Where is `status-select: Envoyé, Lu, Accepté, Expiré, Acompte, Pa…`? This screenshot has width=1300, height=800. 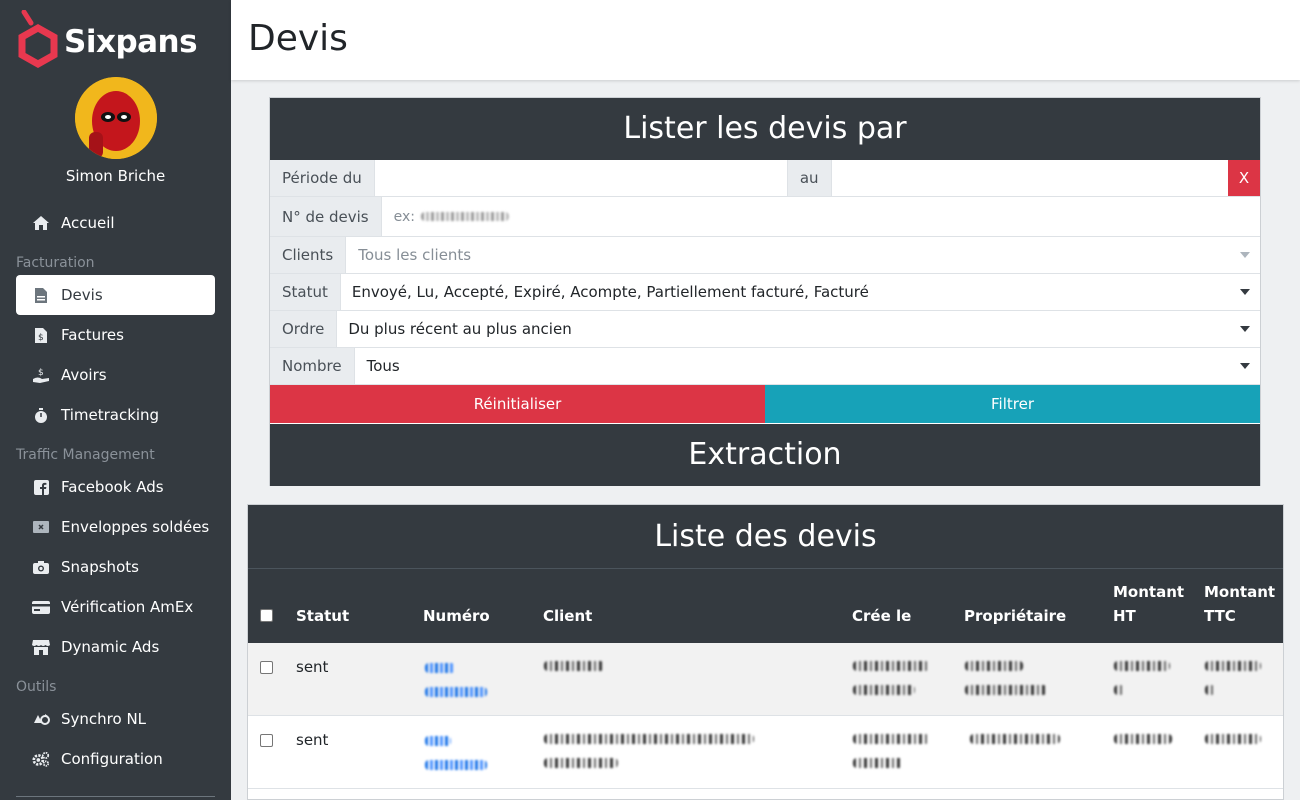
status-select: Envoyé, Lu, Accepté, Expiré, Acompte, Pa… is located at coordinates (800, 292).